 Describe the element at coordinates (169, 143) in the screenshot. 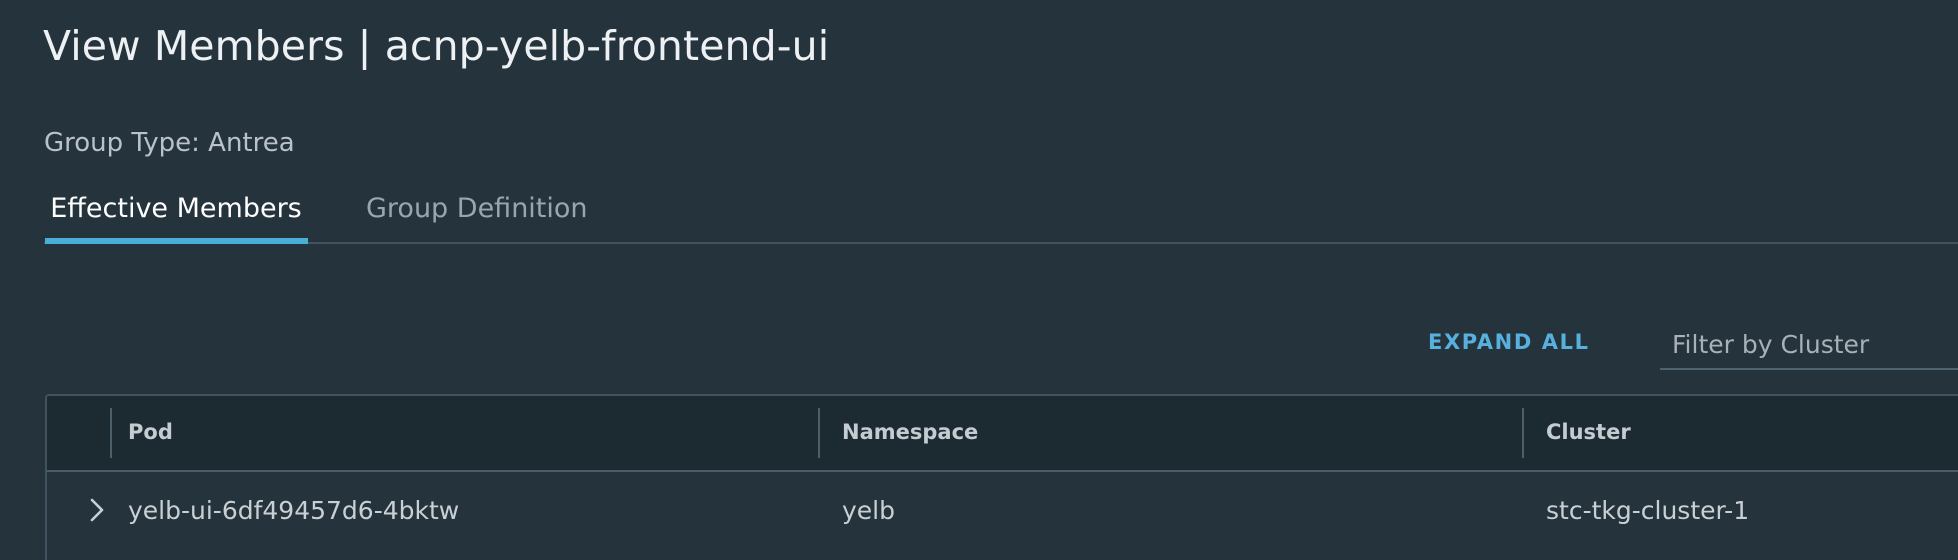

I see `group-type-label: Group Type: Antrea` at that location.